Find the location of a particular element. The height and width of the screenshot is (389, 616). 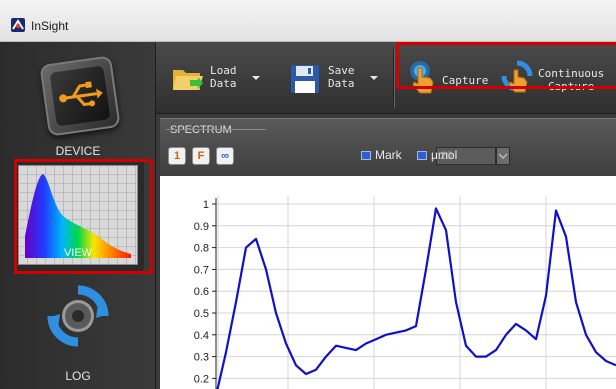

y-tick-label: 0.4 is located at coordinates (201, 336).